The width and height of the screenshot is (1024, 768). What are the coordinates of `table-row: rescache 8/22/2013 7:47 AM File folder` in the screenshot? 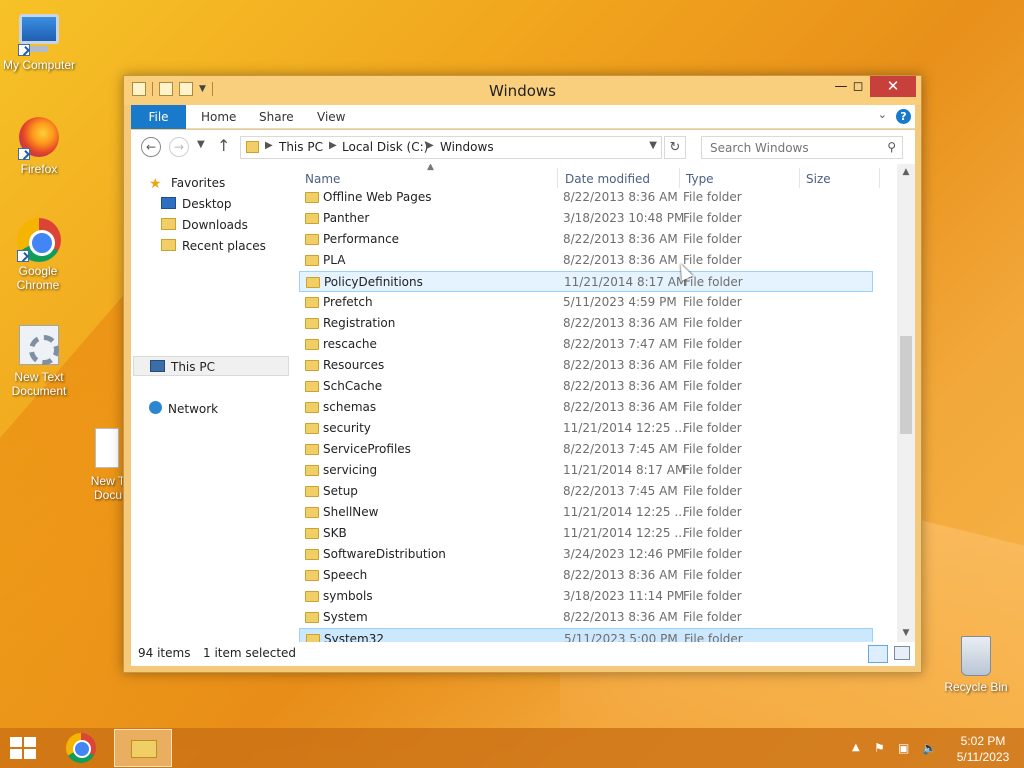 It's located at (586, 344).